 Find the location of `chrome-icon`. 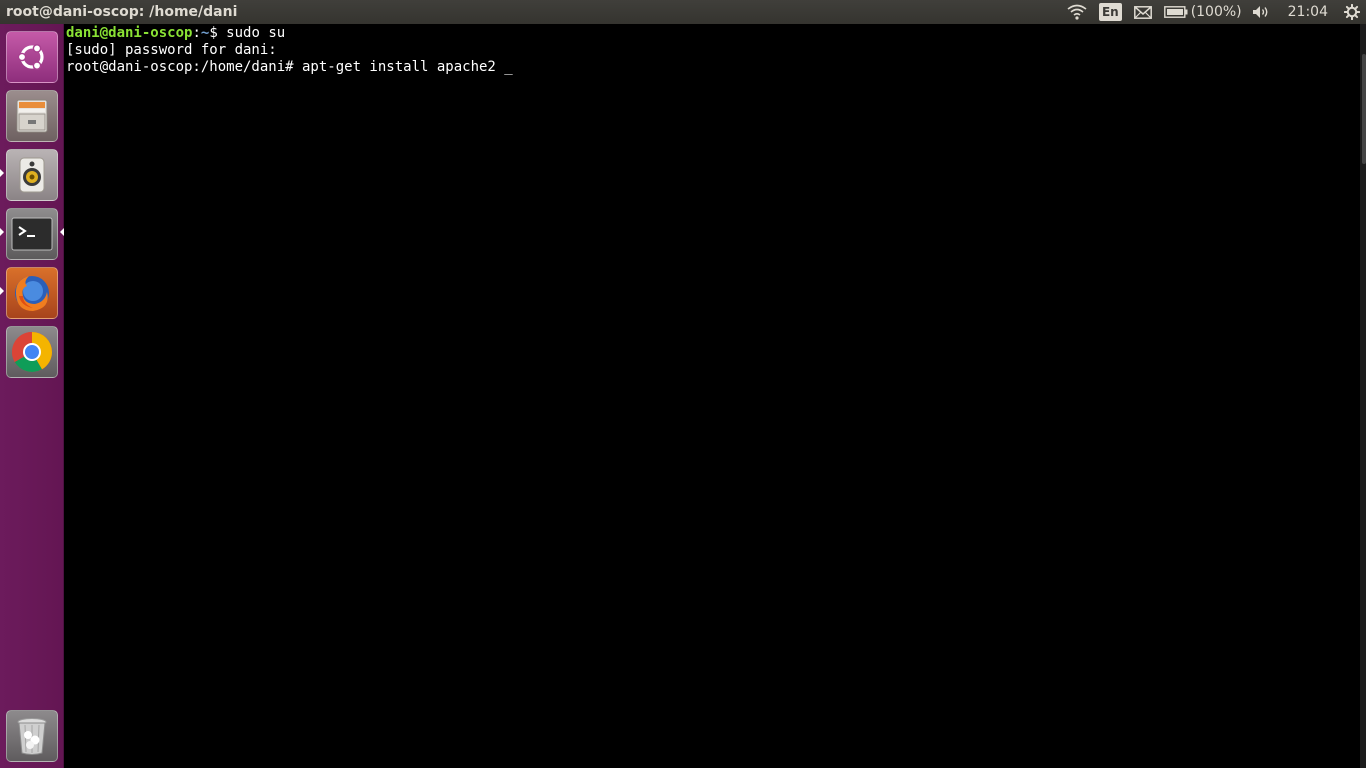

chrome-icon is located at coordinates (32, 352).